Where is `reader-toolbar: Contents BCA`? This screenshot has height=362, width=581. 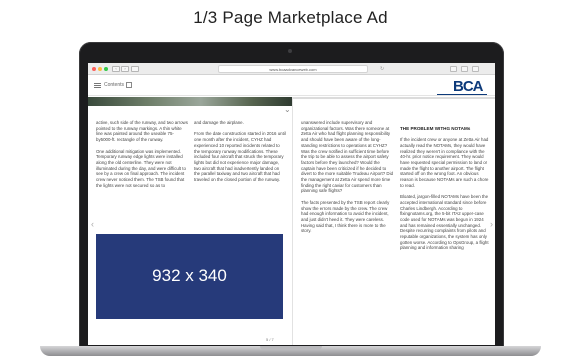 reader-toolbar: Contents BCA is located at coordinates (291, 86).